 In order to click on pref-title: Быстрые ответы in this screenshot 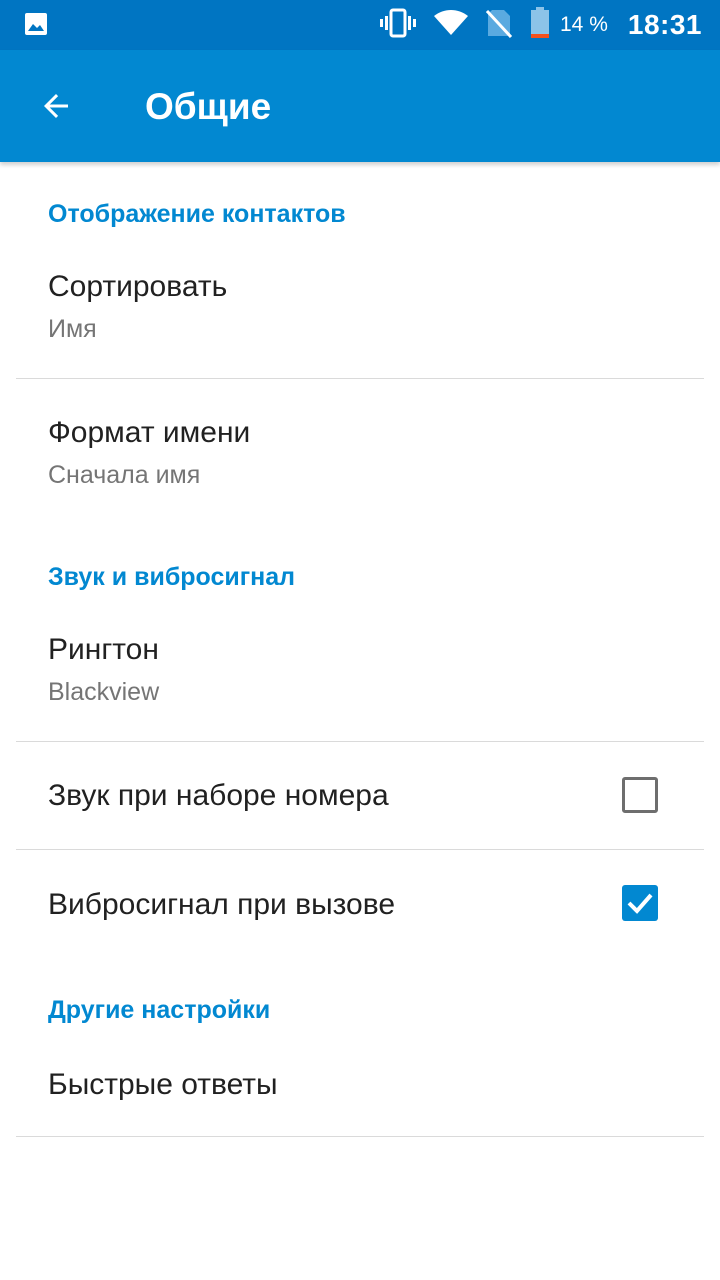, I will do `click(163, 1084)`.